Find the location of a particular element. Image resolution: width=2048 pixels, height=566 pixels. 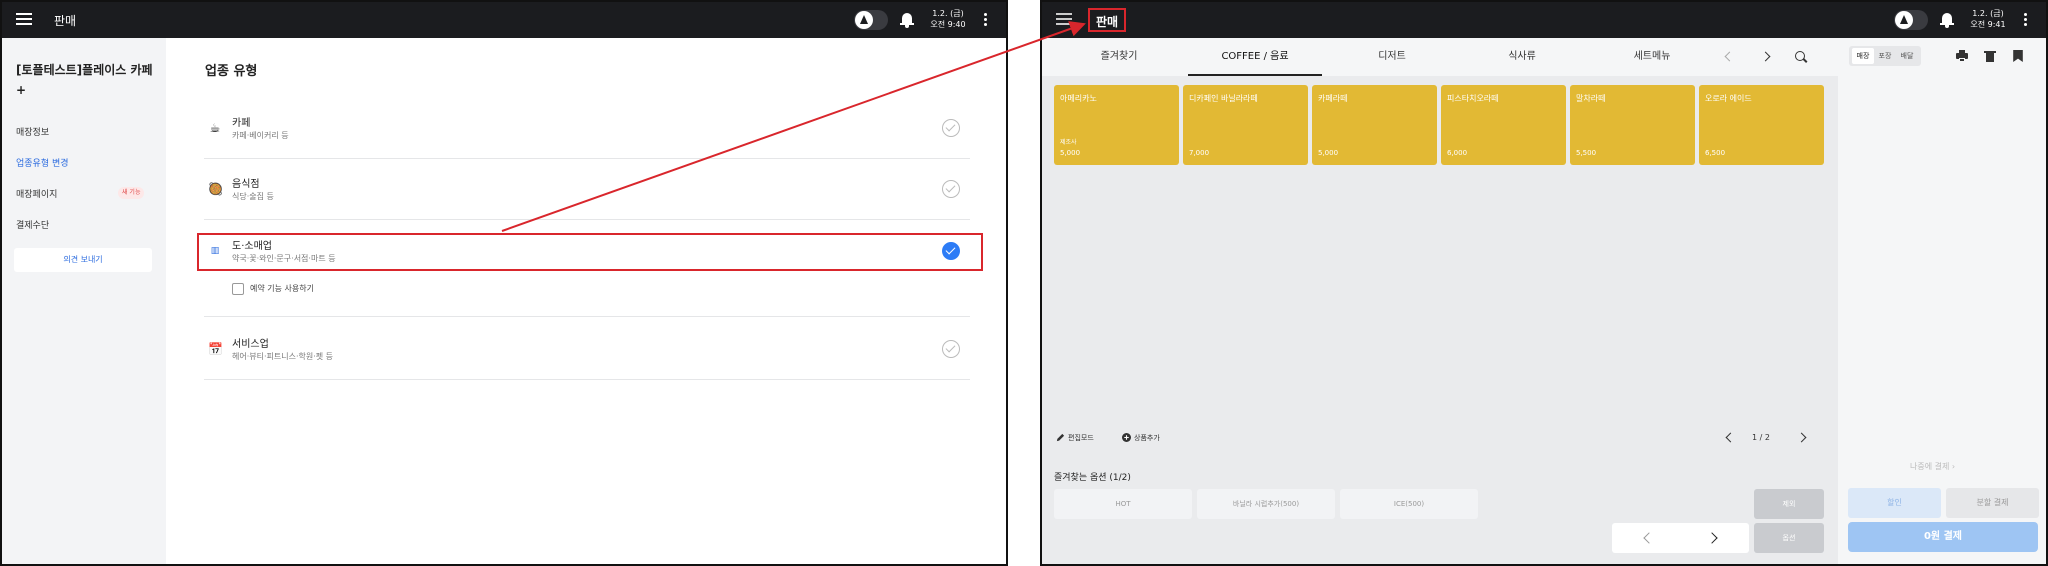

cart-panel: 매장 포장 배달 나중에 결제 › 할인 분할 결제 0원 결제 is located at coordinates (1942, 301).